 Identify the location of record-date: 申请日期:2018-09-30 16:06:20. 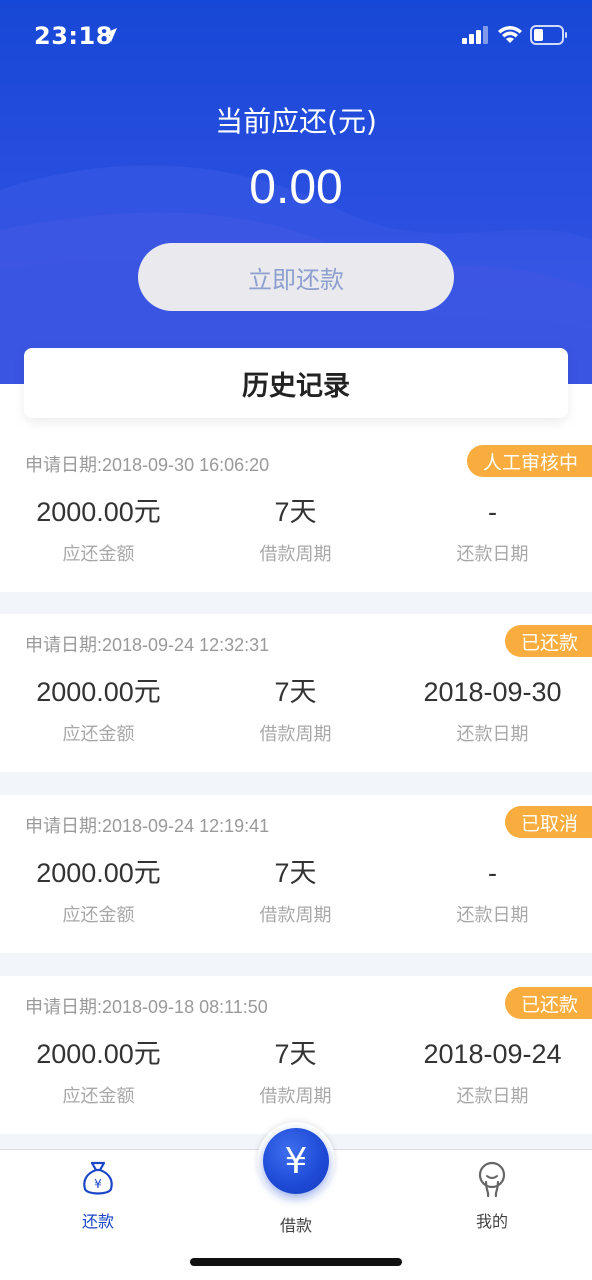
(147, 465).